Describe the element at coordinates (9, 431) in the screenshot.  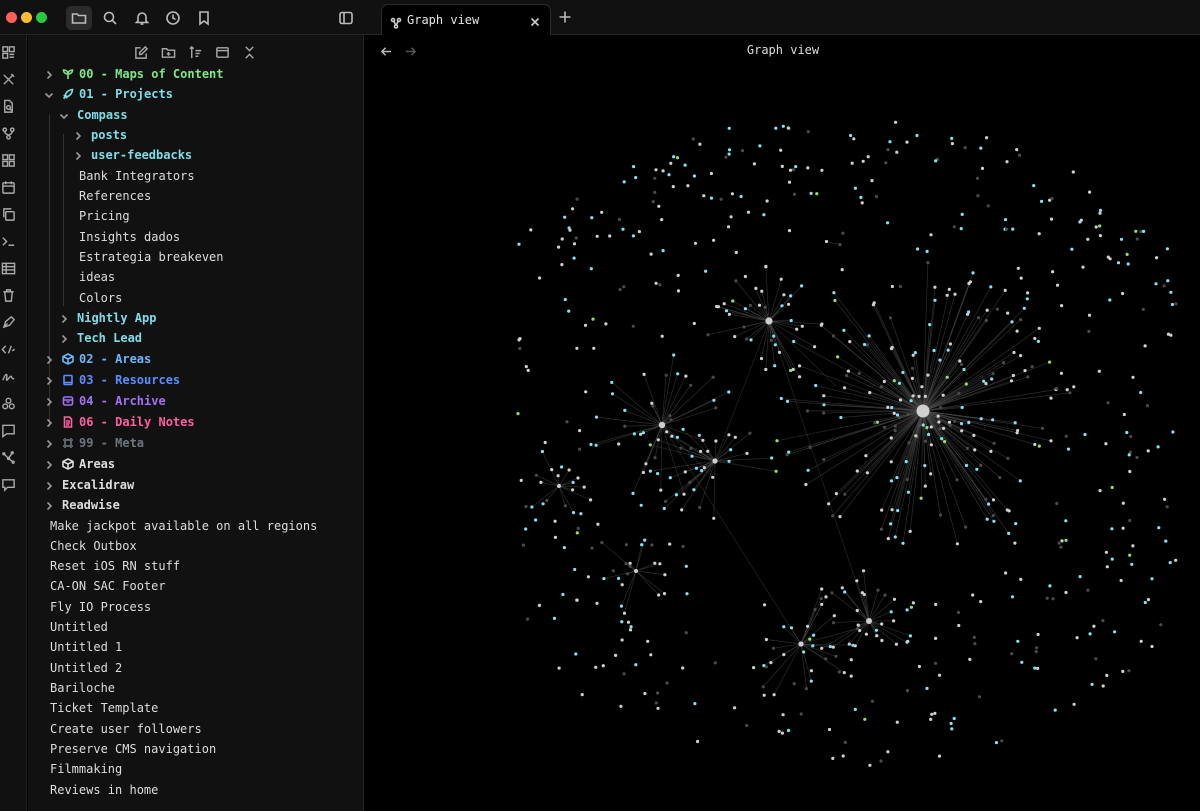
I see `message-square-icon` at that location.